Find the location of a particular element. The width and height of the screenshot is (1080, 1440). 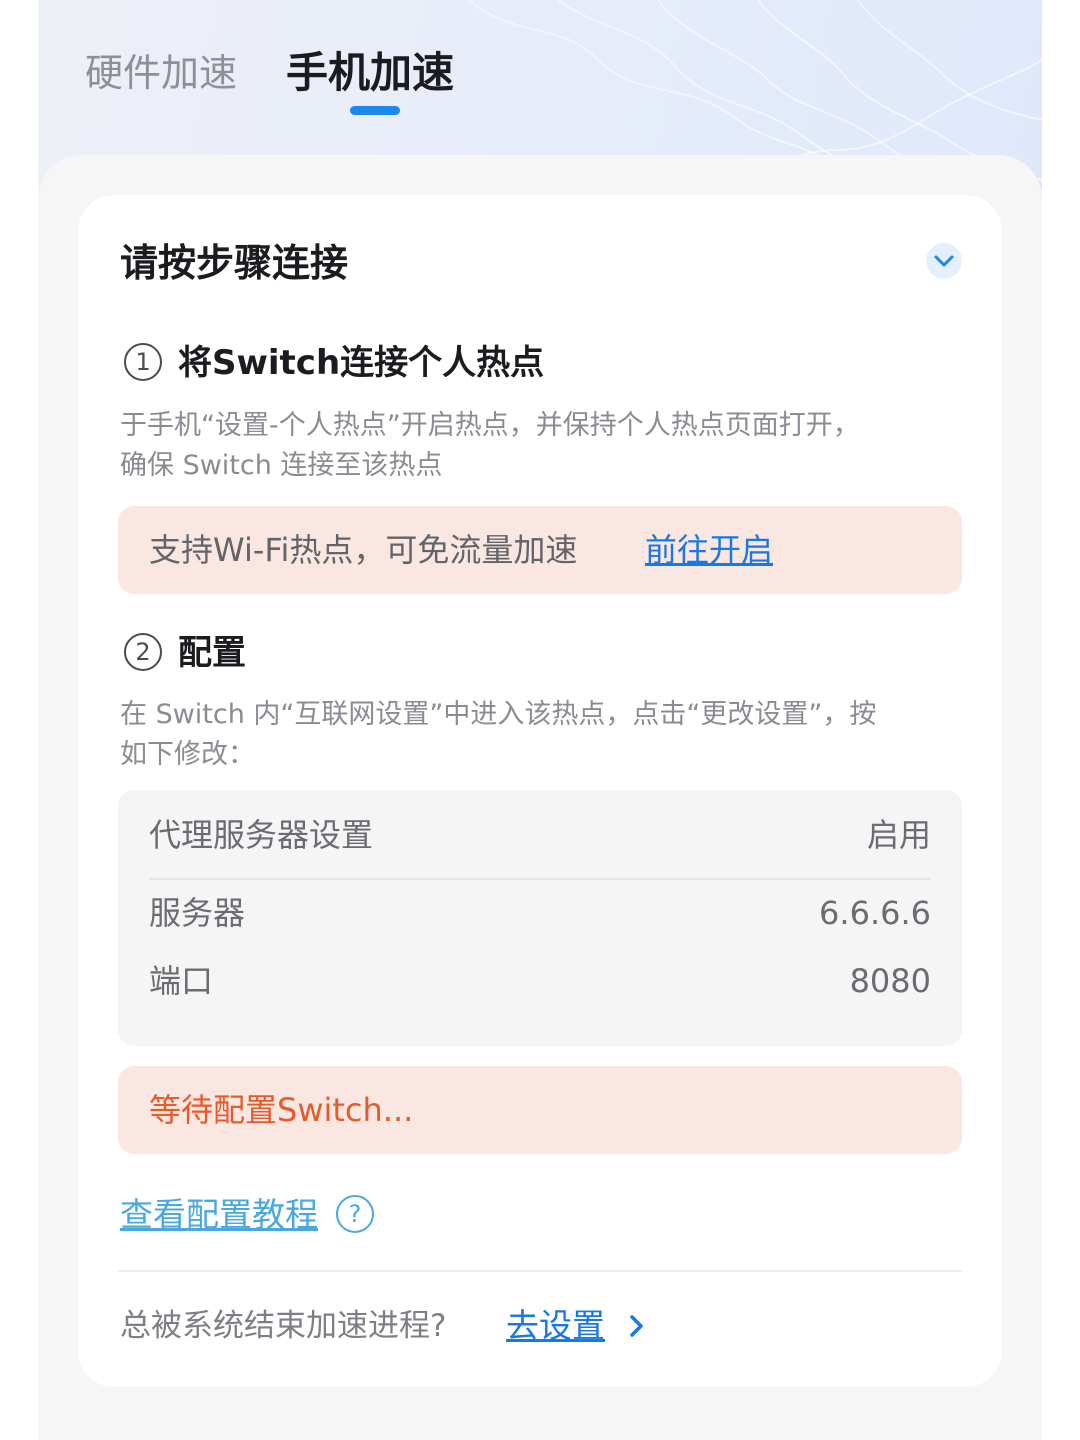

collapse-button is located at coordinates (944, 261).